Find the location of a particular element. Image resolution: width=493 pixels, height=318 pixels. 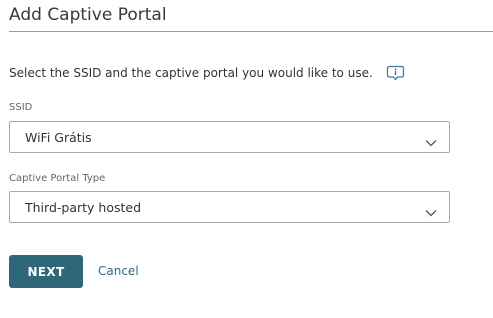

ssid-selected-value: WiFi Grátis is located at coordinates (58, 137).